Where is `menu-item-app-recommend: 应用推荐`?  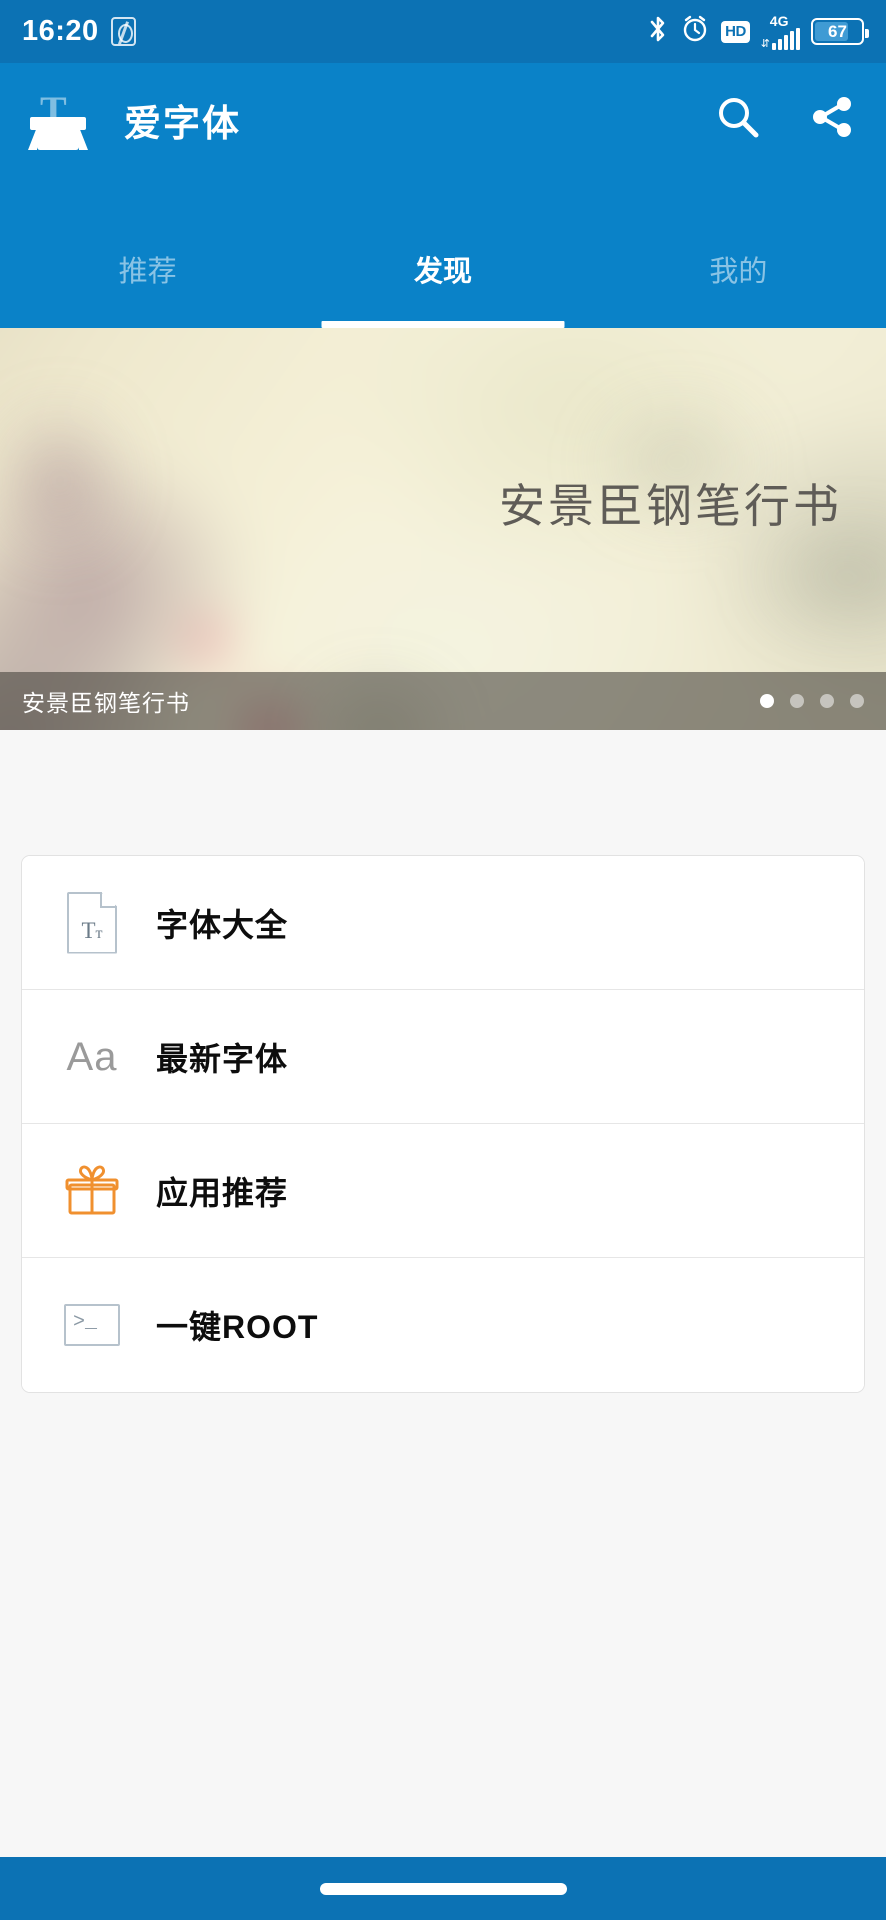 menu-item-app-recommend: 应用推荐 is located at coordinates (443, 1191).